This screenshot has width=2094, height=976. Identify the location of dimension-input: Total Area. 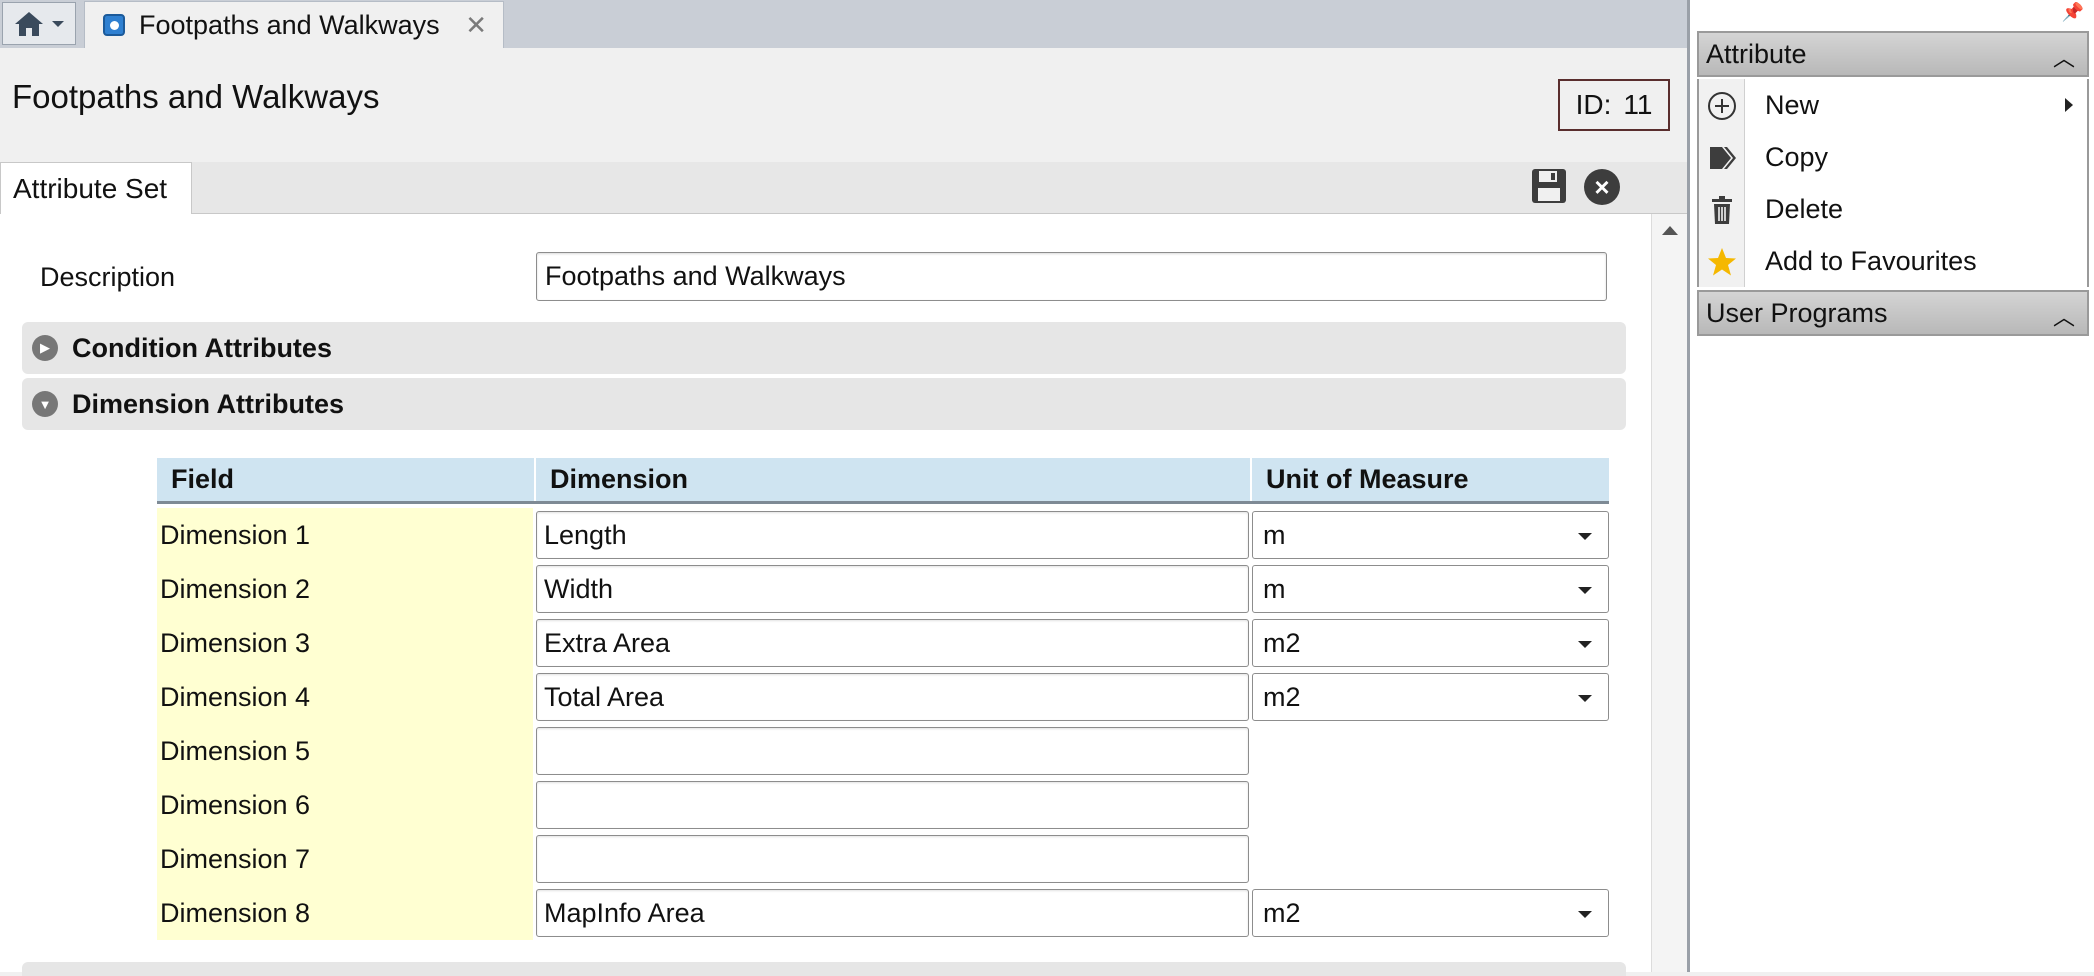
(892, 697).